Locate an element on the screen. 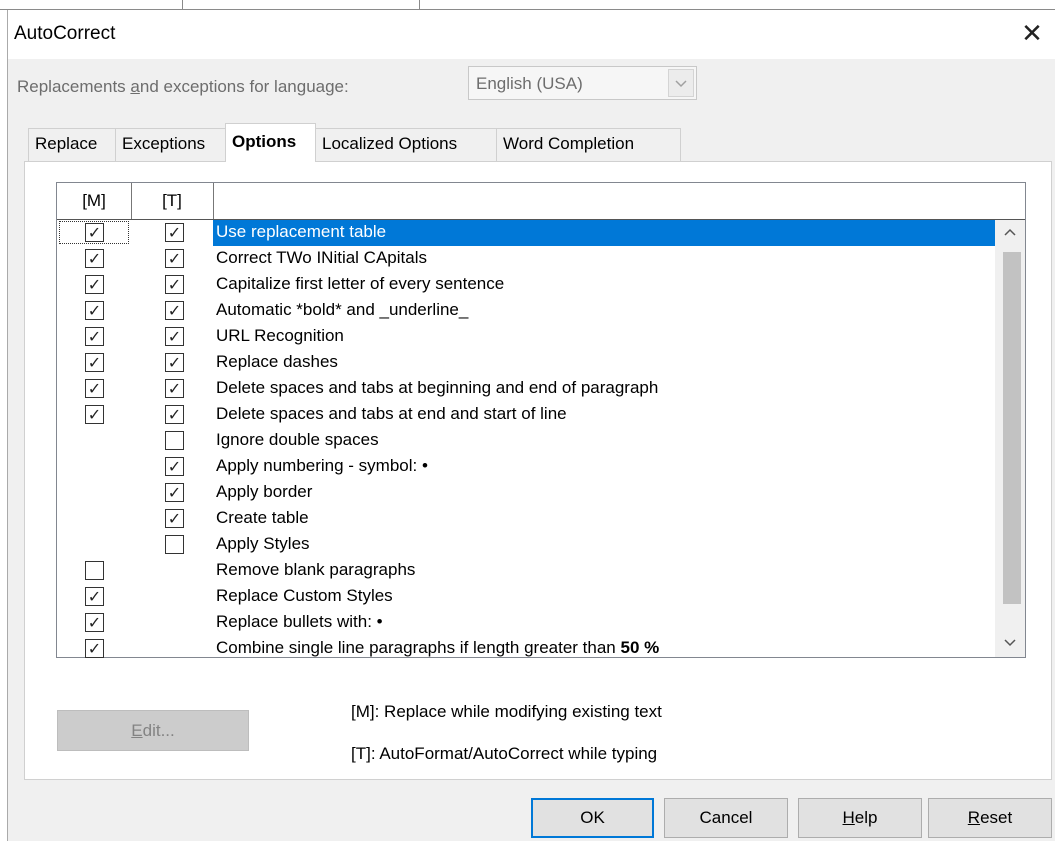 The image size is (1055, 841). option-label: Correct TWo INitial CApitals is located at coordinates (321, 257).